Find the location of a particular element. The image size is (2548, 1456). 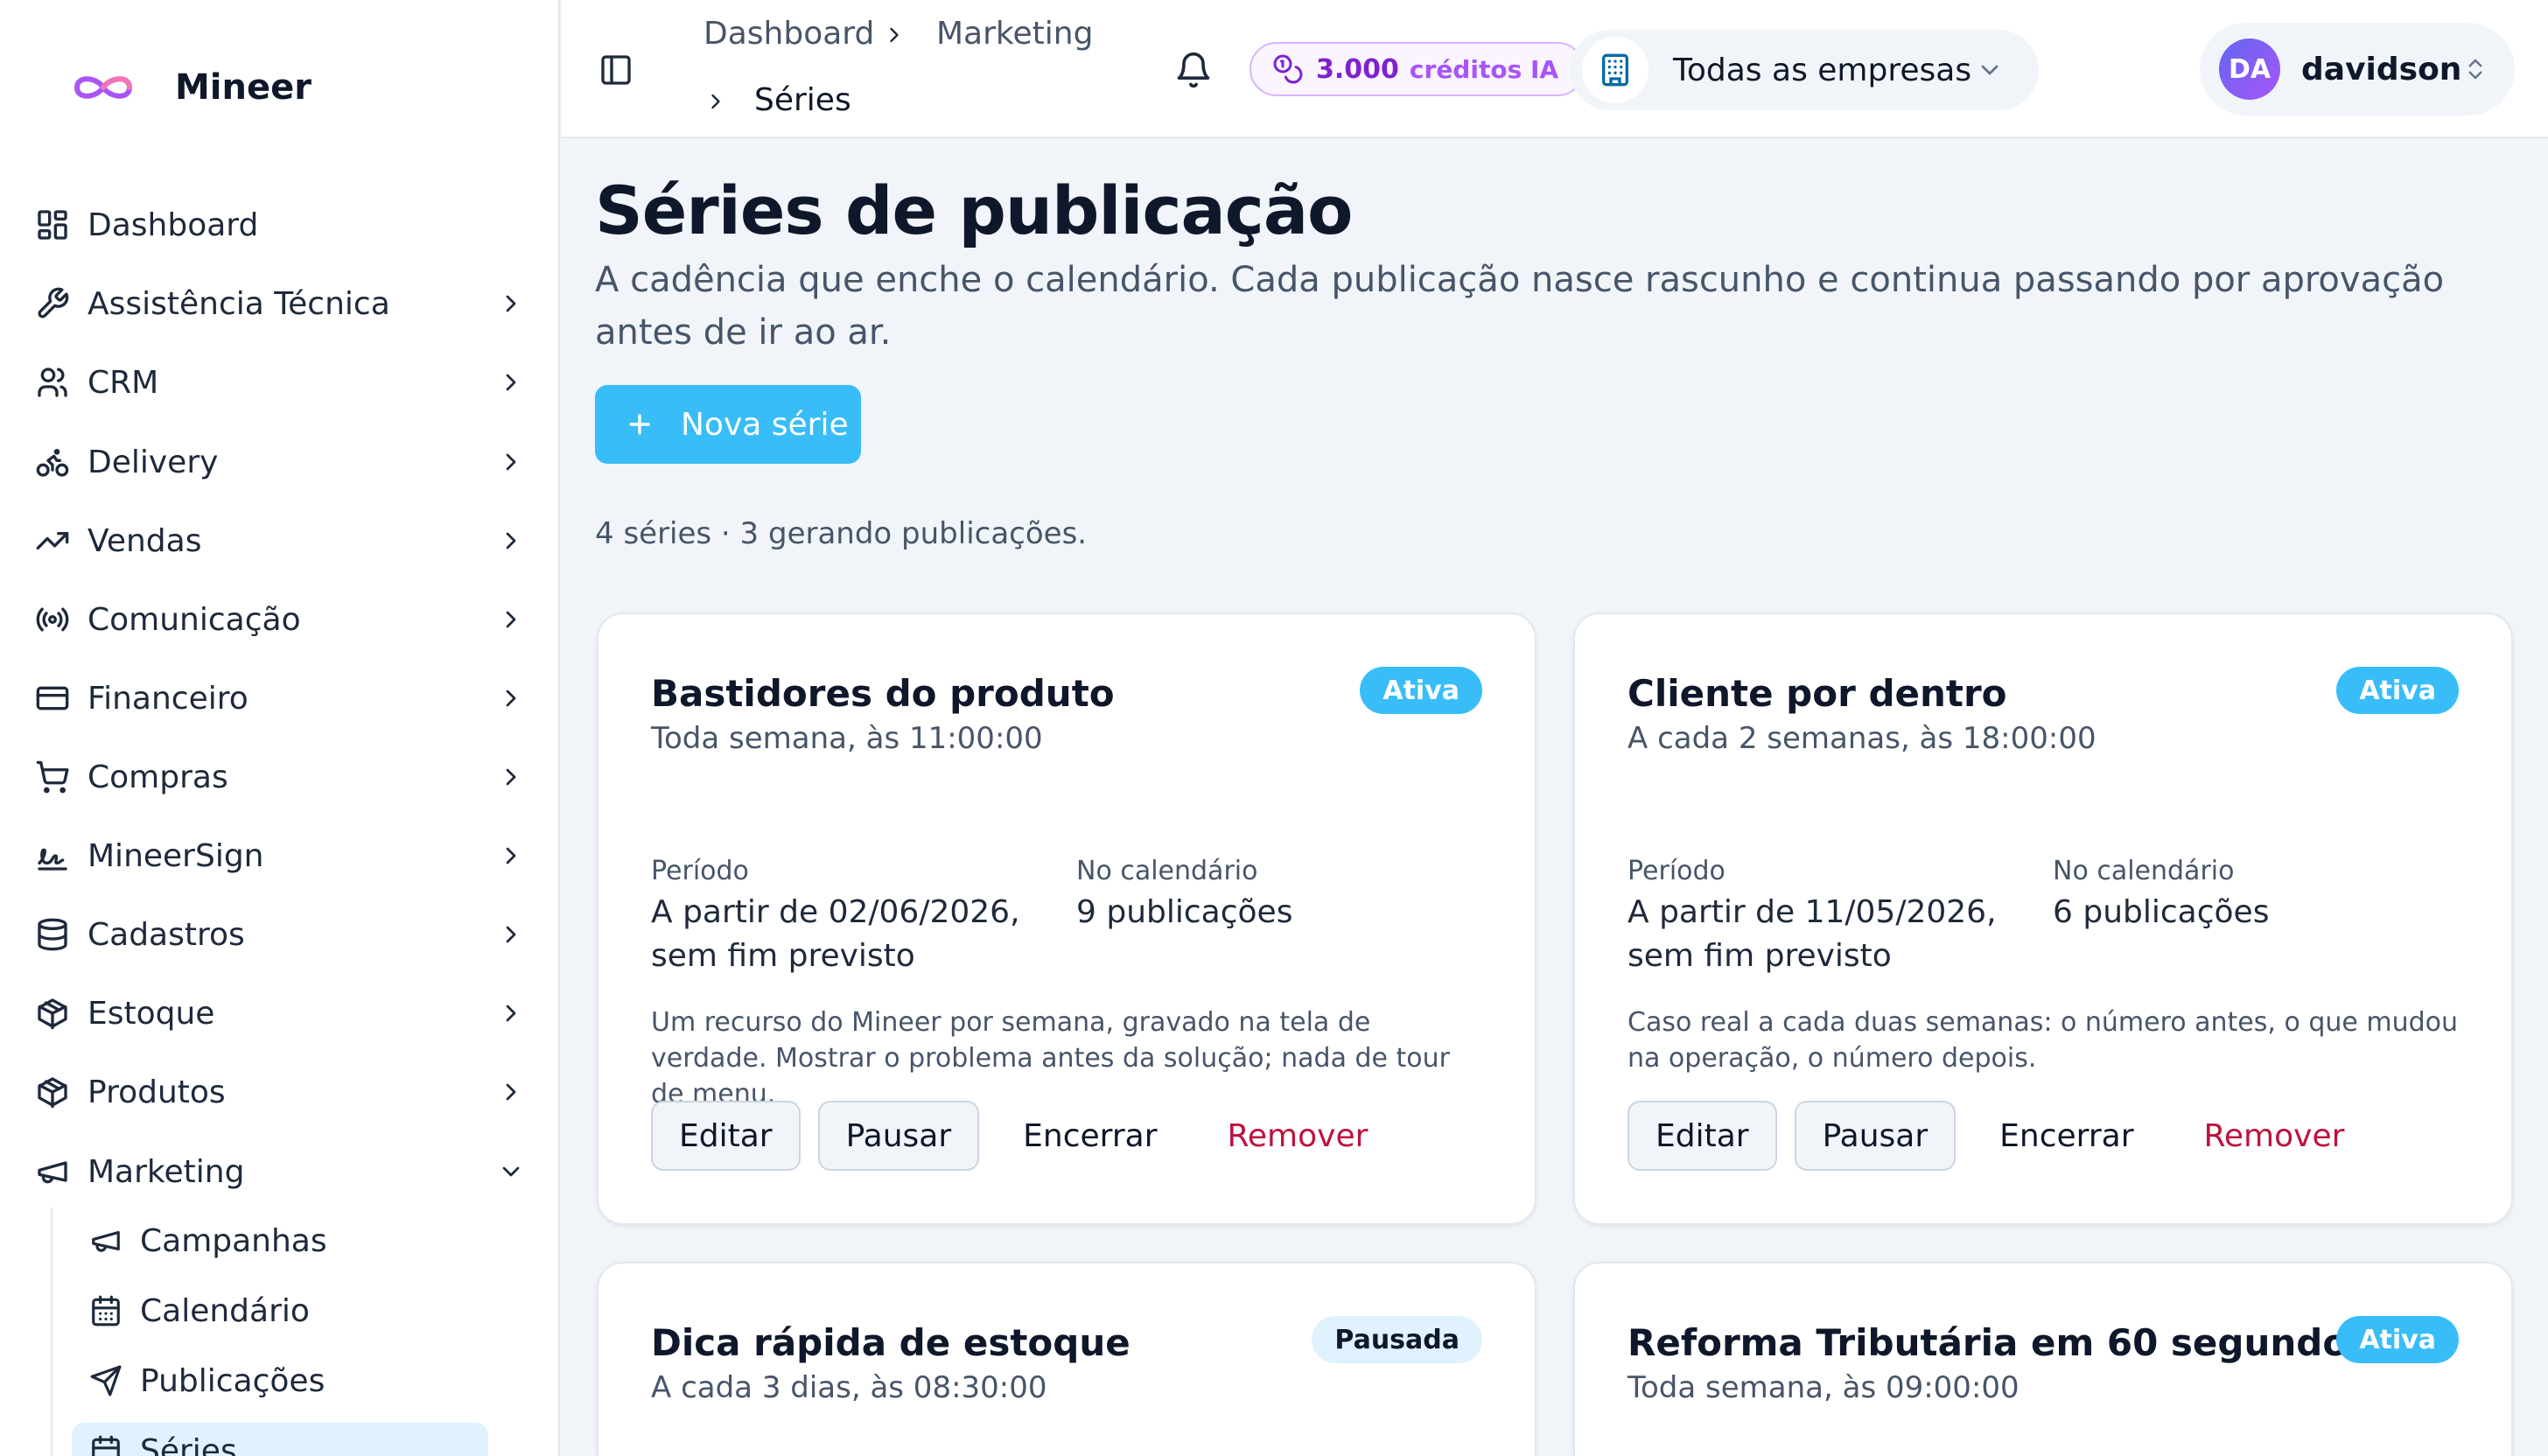

user-menu: DA davidson is located at coordinates (2357, 69).